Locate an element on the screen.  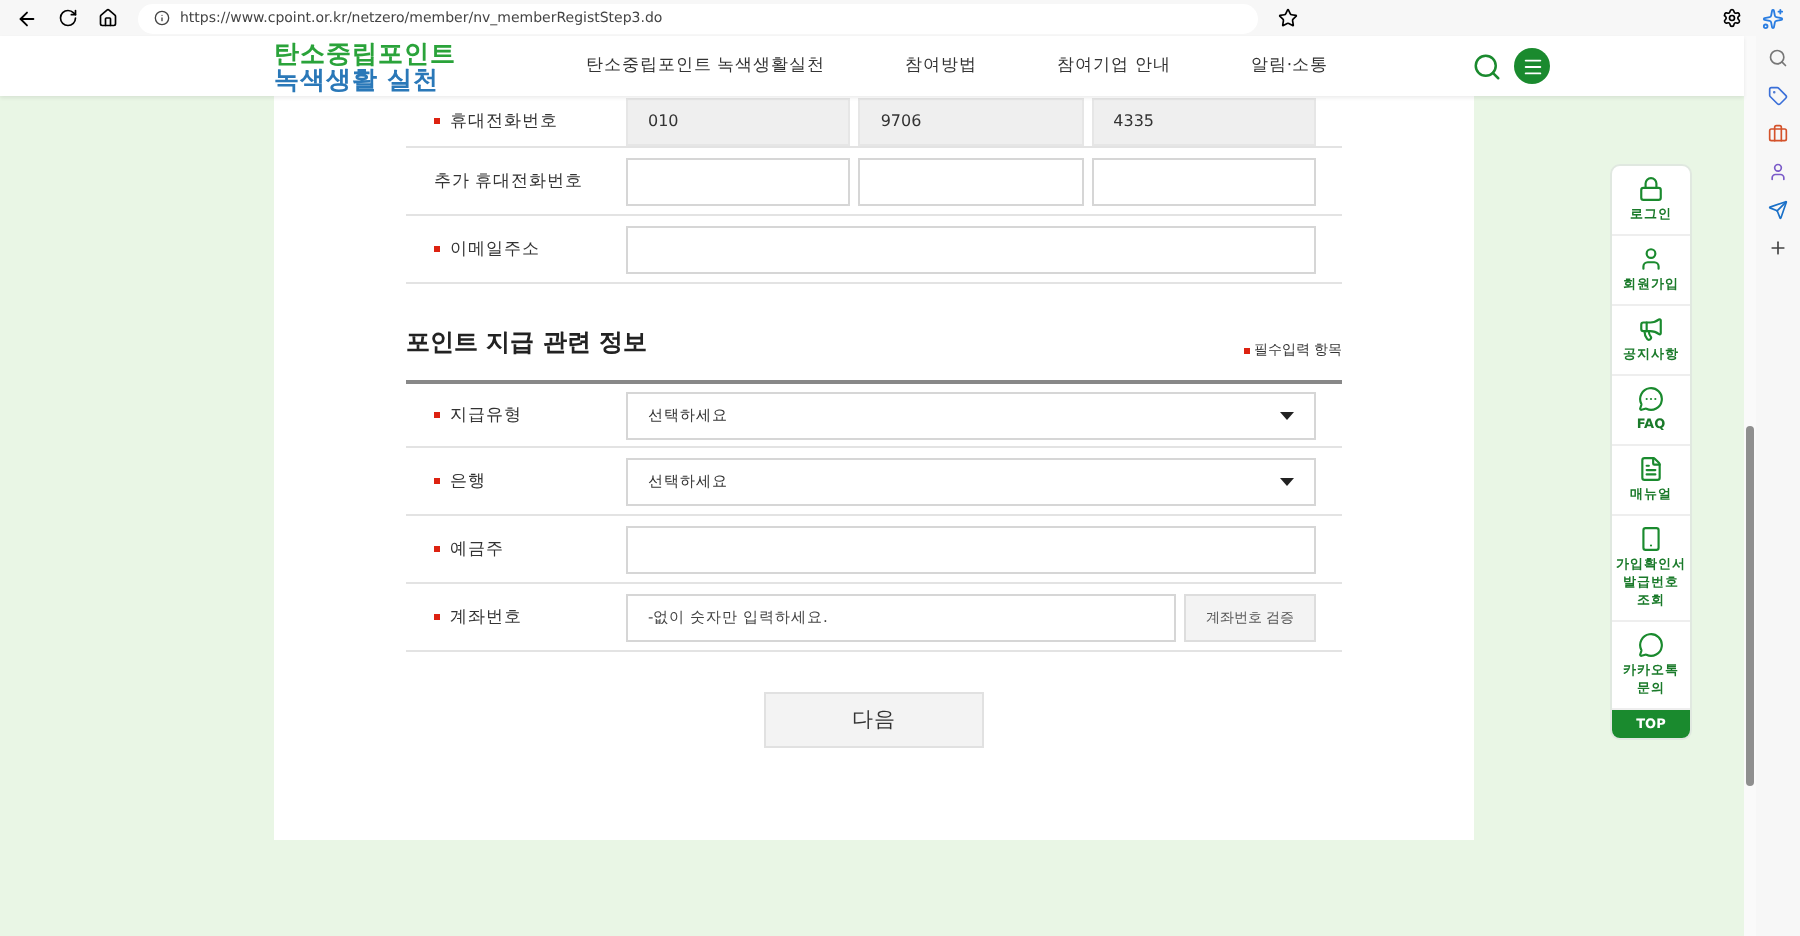
menu-button is located at coordinates (1532, 66).